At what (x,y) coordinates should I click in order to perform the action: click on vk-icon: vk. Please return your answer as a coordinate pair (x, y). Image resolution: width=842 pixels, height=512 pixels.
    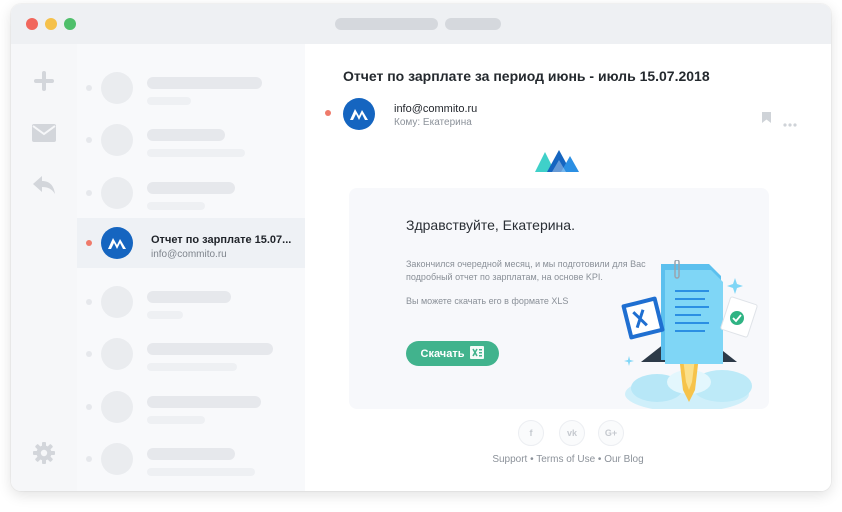
    Looking at the image, I should click on (572, 433).